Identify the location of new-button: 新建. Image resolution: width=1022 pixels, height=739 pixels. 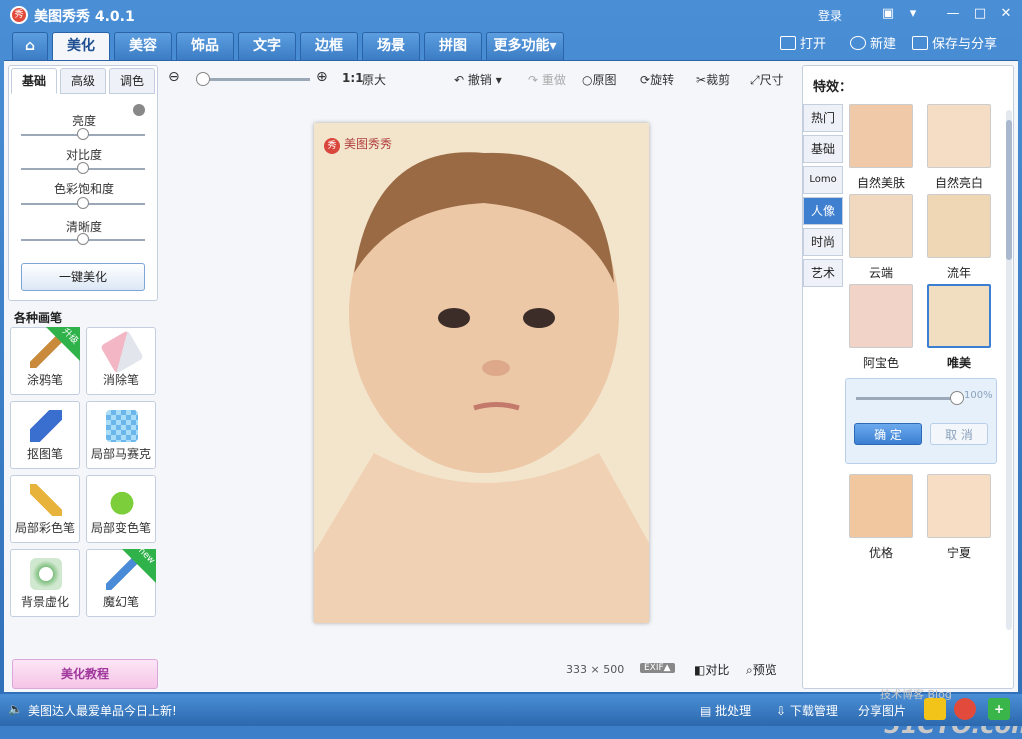
(873, 45).